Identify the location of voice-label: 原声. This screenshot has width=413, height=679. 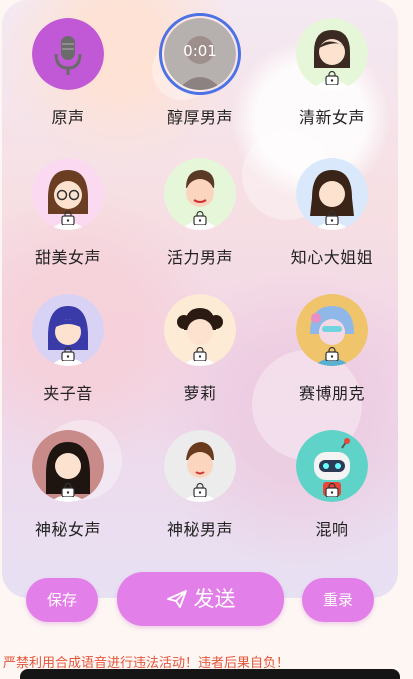
(68, 117).